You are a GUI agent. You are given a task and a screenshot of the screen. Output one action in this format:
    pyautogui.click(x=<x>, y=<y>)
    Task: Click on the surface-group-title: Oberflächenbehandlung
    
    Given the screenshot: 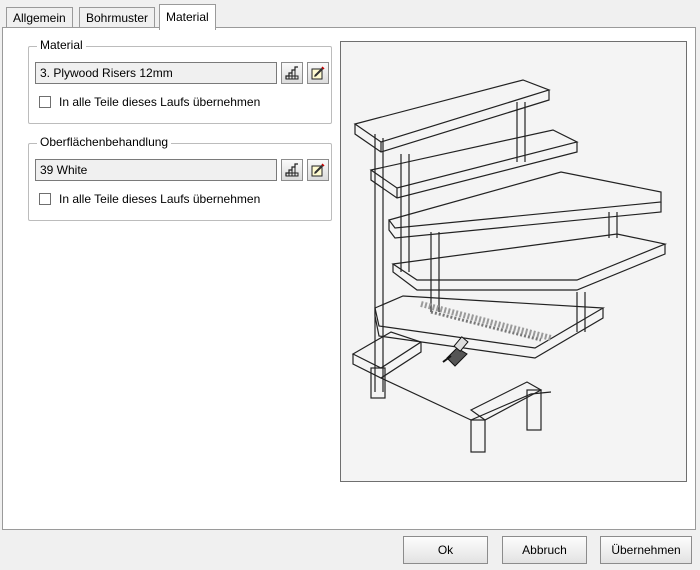 What is the action you would take?
    pyautogui.click(x=104, y=142)
    